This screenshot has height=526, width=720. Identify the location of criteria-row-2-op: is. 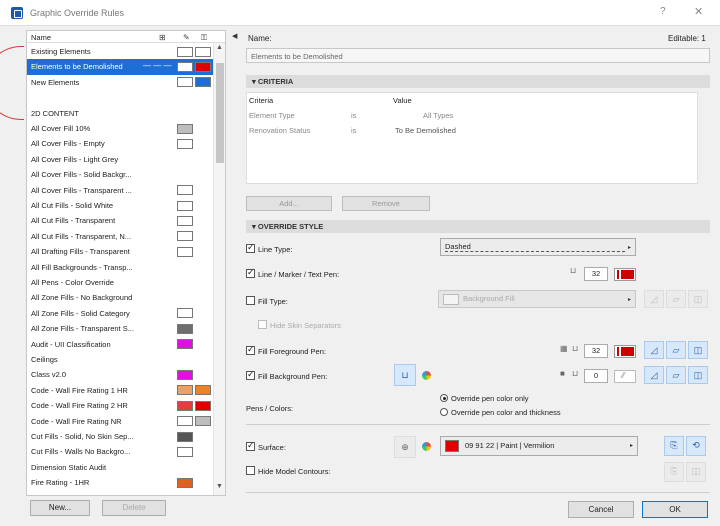
(353, 130).